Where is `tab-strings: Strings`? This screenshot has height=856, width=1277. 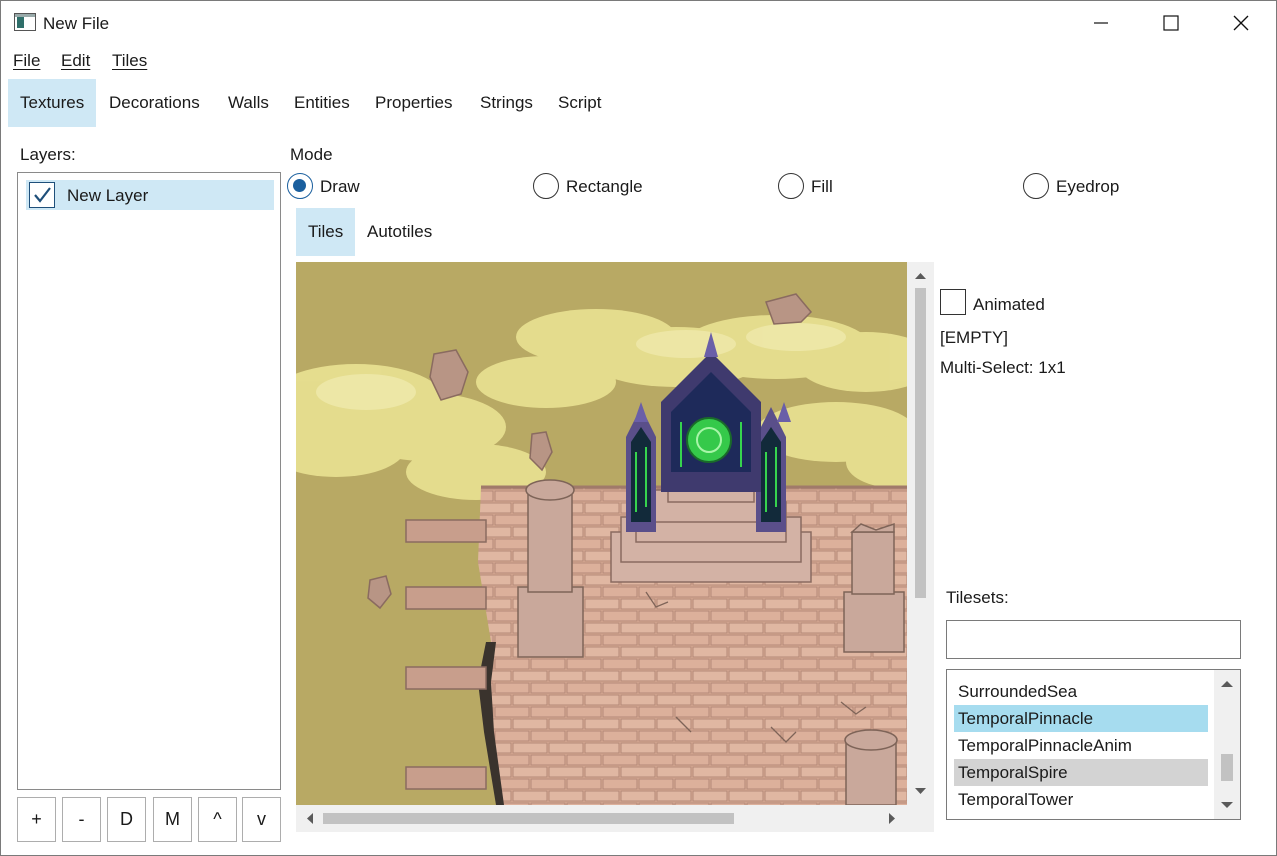 tab-strings: Strings is located at coordinates (506, 103).